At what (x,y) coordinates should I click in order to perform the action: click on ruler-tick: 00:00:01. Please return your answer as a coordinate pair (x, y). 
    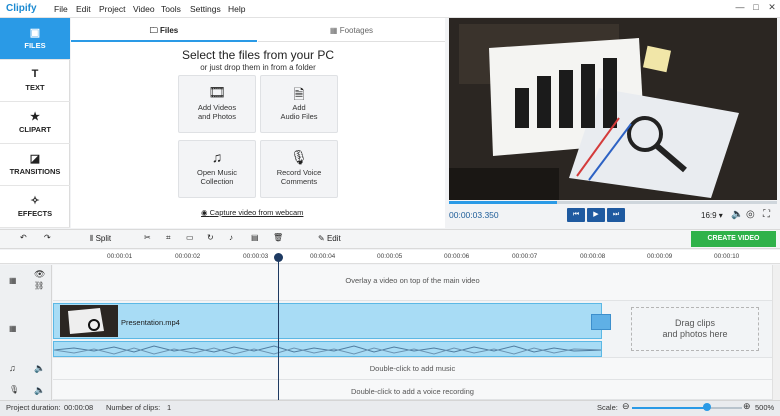
    Looking at the image, I should click on (120, 256).